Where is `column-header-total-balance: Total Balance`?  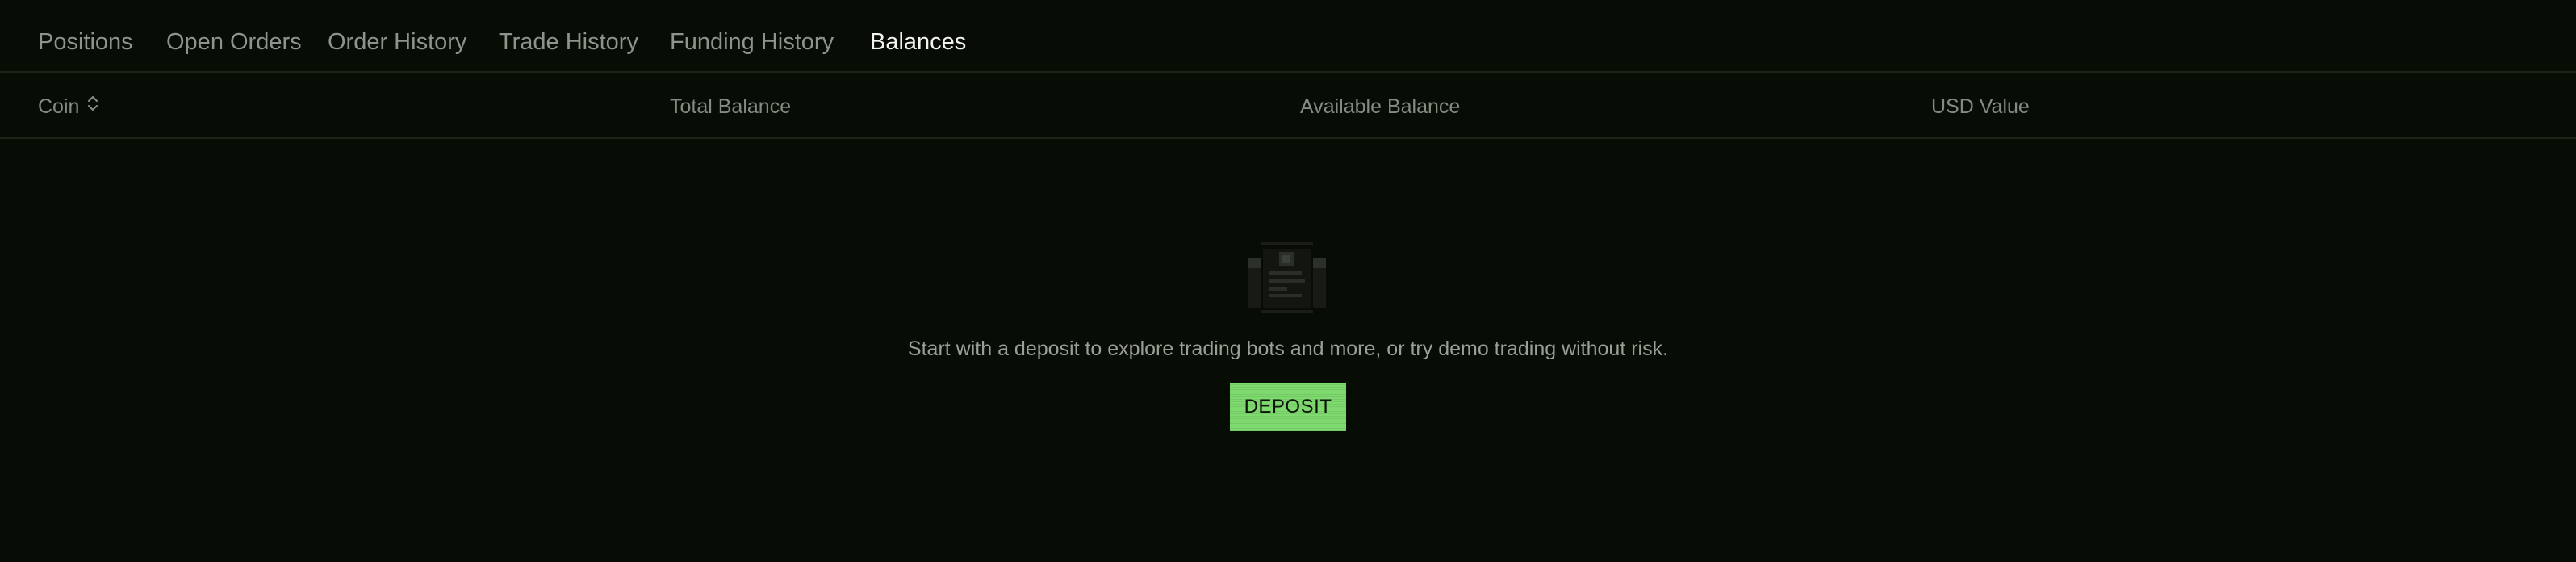
column-header-total-balance: Total Balance is located at coordinates (731, 106).